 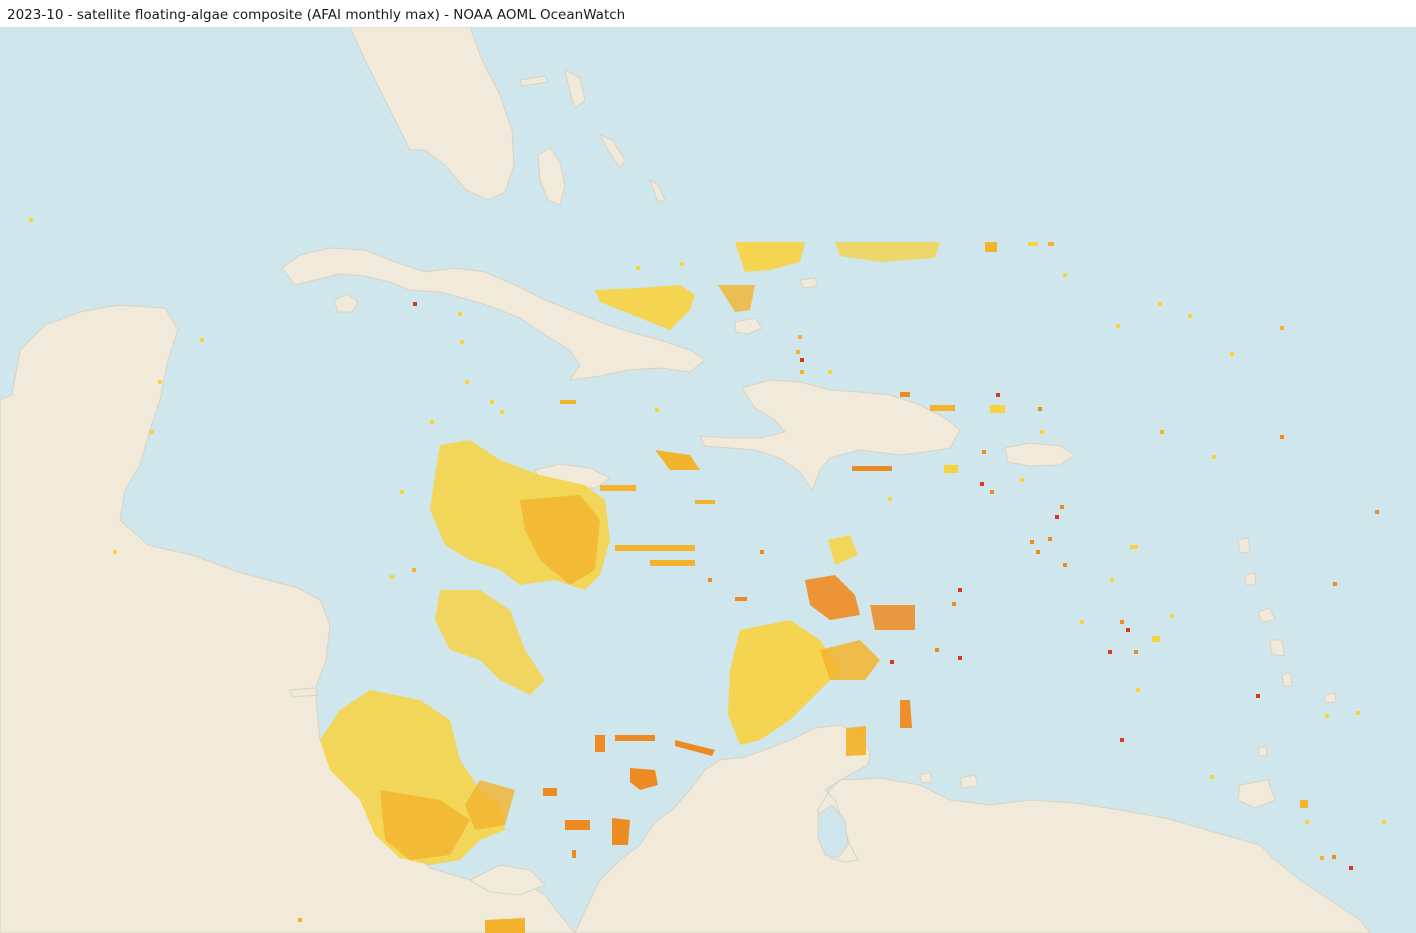 I want to click on land-st-lucia, so click(x=1287, y=679).